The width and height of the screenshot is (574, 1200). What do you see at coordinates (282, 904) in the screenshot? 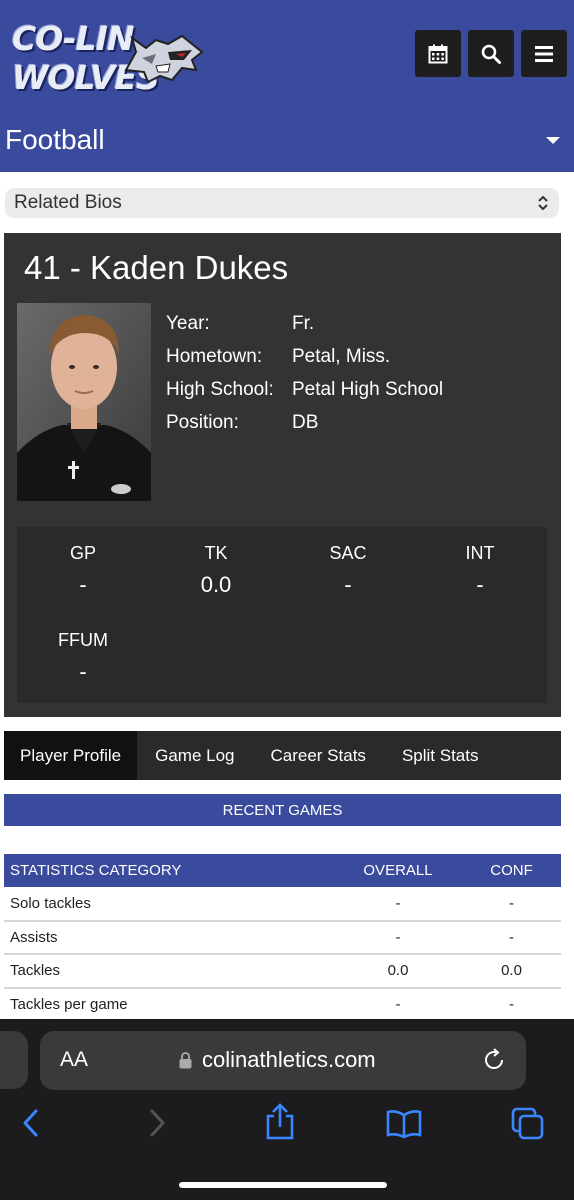
I see `table-row: Solo tackles - -` at bounding box center [282, 904].